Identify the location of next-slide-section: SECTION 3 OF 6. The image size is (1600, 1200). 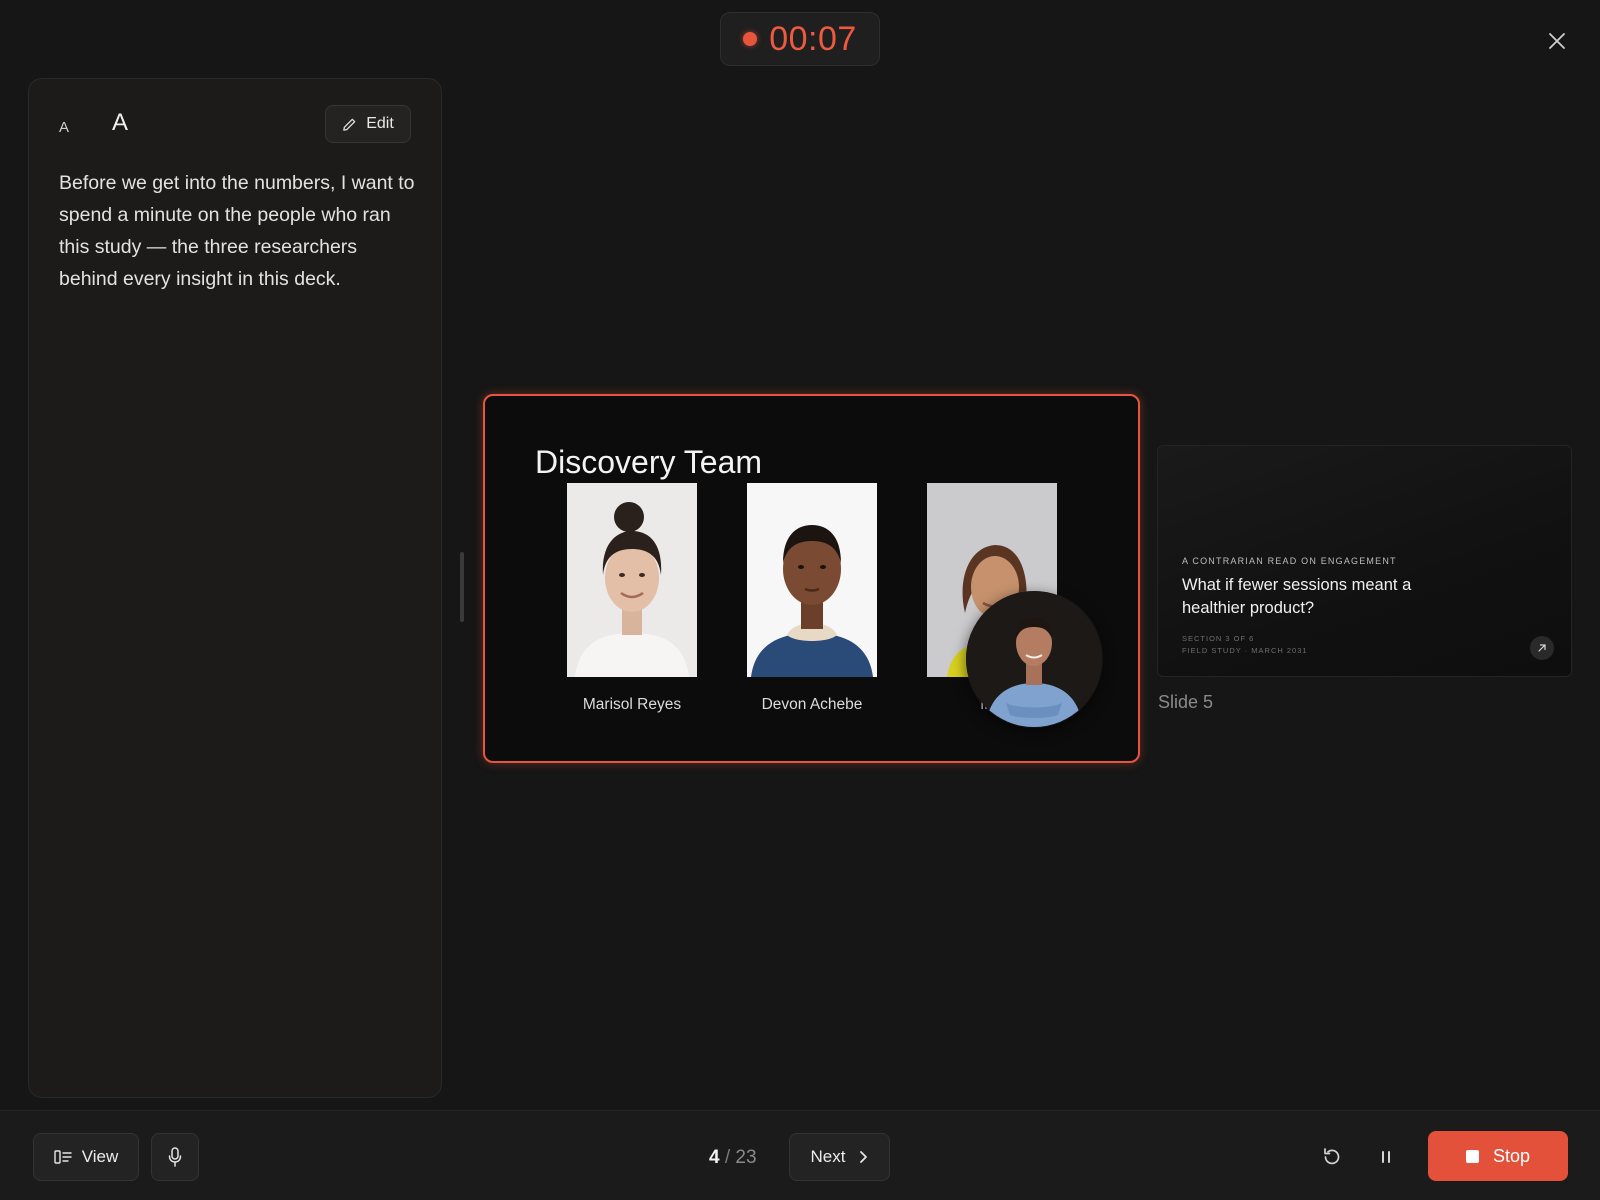
(1218, 638).